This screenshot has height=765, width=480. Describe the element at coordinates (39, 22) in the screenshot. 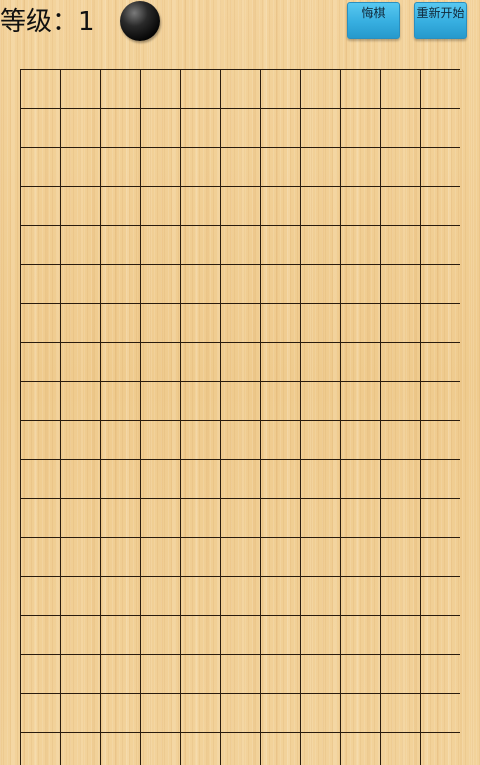

I see `level-label: 等级：` at that location.